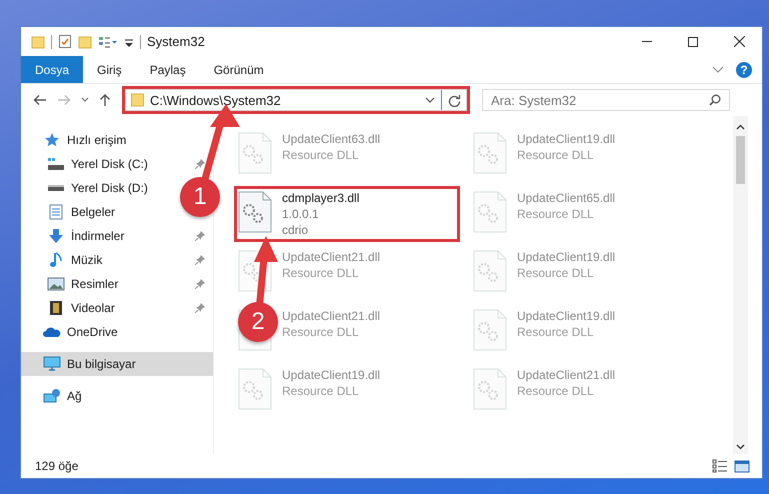 The height and width of the screenshot is (494, 769). Describe the element at coordinates (744, 70) in the screenshot. I see `help-button: ?` at that location.